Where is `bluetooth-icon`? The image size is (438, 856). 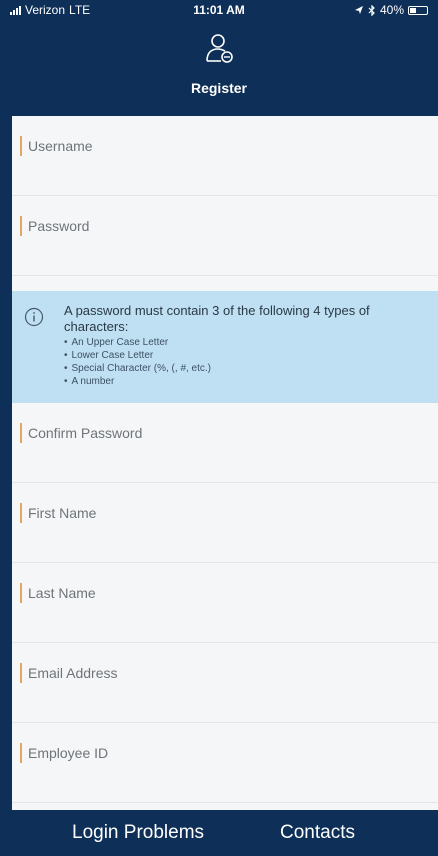 bluetooth-icon is located at coordinates (371, 10).